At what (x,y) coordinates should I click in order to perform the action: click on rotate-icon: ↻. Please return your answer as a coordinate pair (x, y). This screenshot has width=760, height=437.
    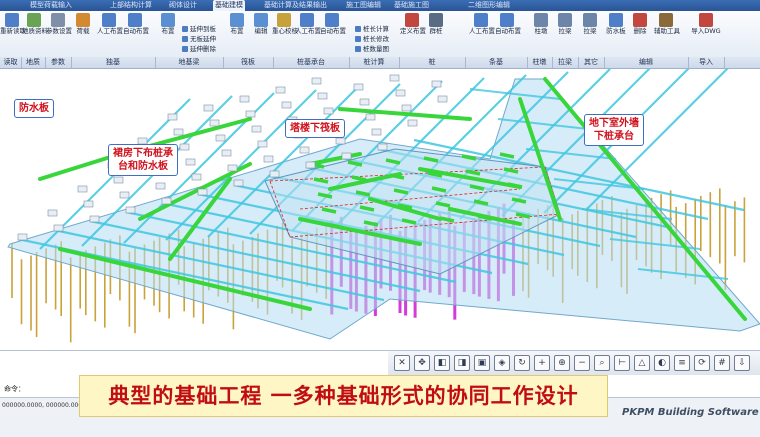
    Looking at the image, I should click on (522, 363).